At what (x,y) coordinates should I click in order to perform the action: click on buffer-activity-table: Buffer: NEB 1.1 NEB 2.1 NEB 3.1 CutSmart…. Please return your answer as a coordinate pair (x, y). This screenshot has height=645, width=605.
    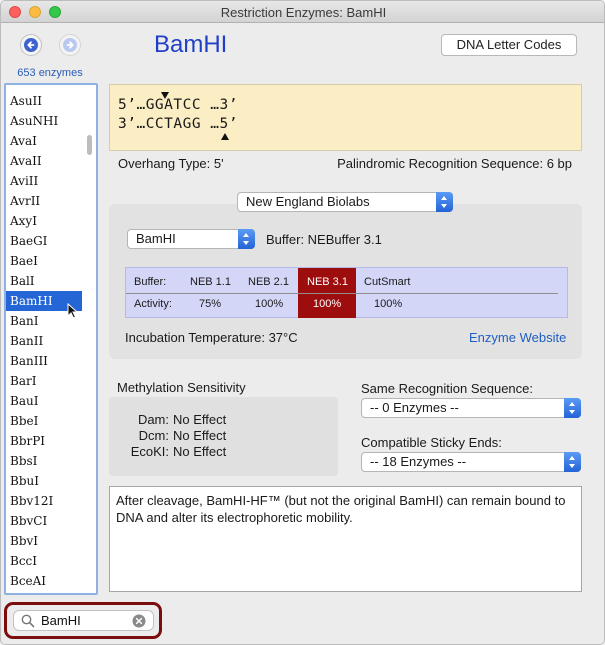
    Looking at the image, I should click on (346, 292).